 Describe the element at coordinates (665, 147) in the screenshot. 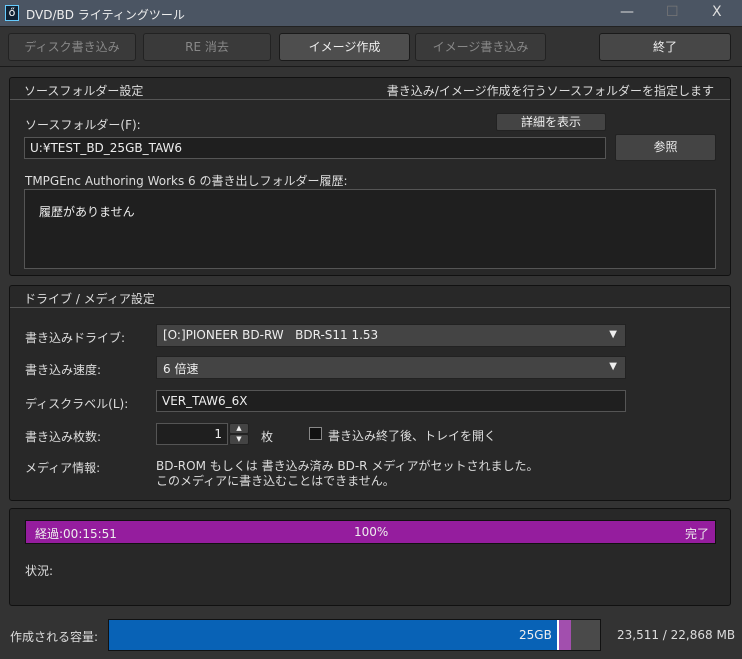

I see `browse-button: 参照` at that location.